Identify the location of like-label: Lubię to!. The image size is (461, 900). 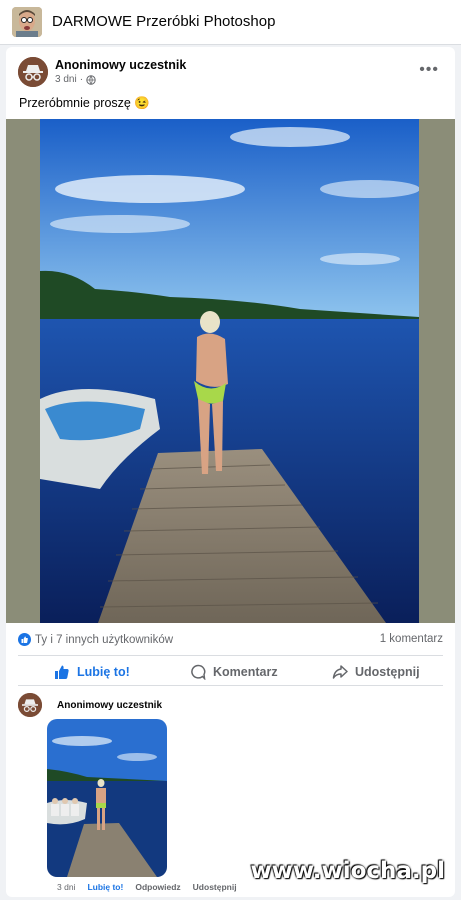
(103, 672).